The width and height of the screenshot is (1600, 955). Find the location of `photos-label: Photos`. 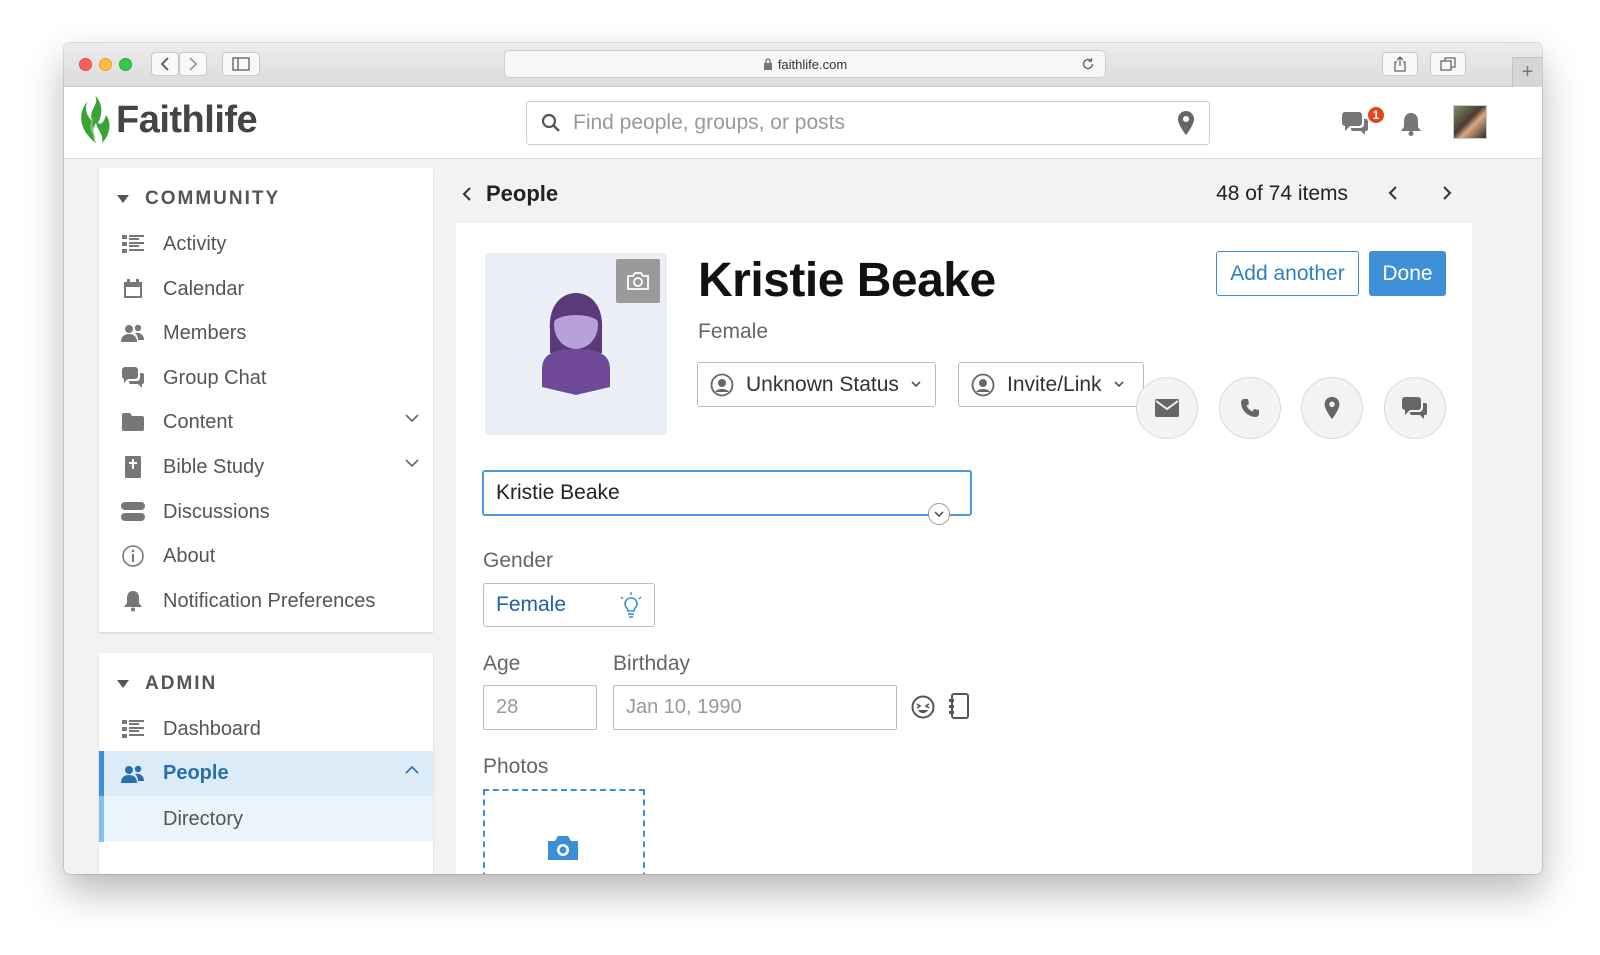

photos-label: Photos is located at coordinates (516, 766).